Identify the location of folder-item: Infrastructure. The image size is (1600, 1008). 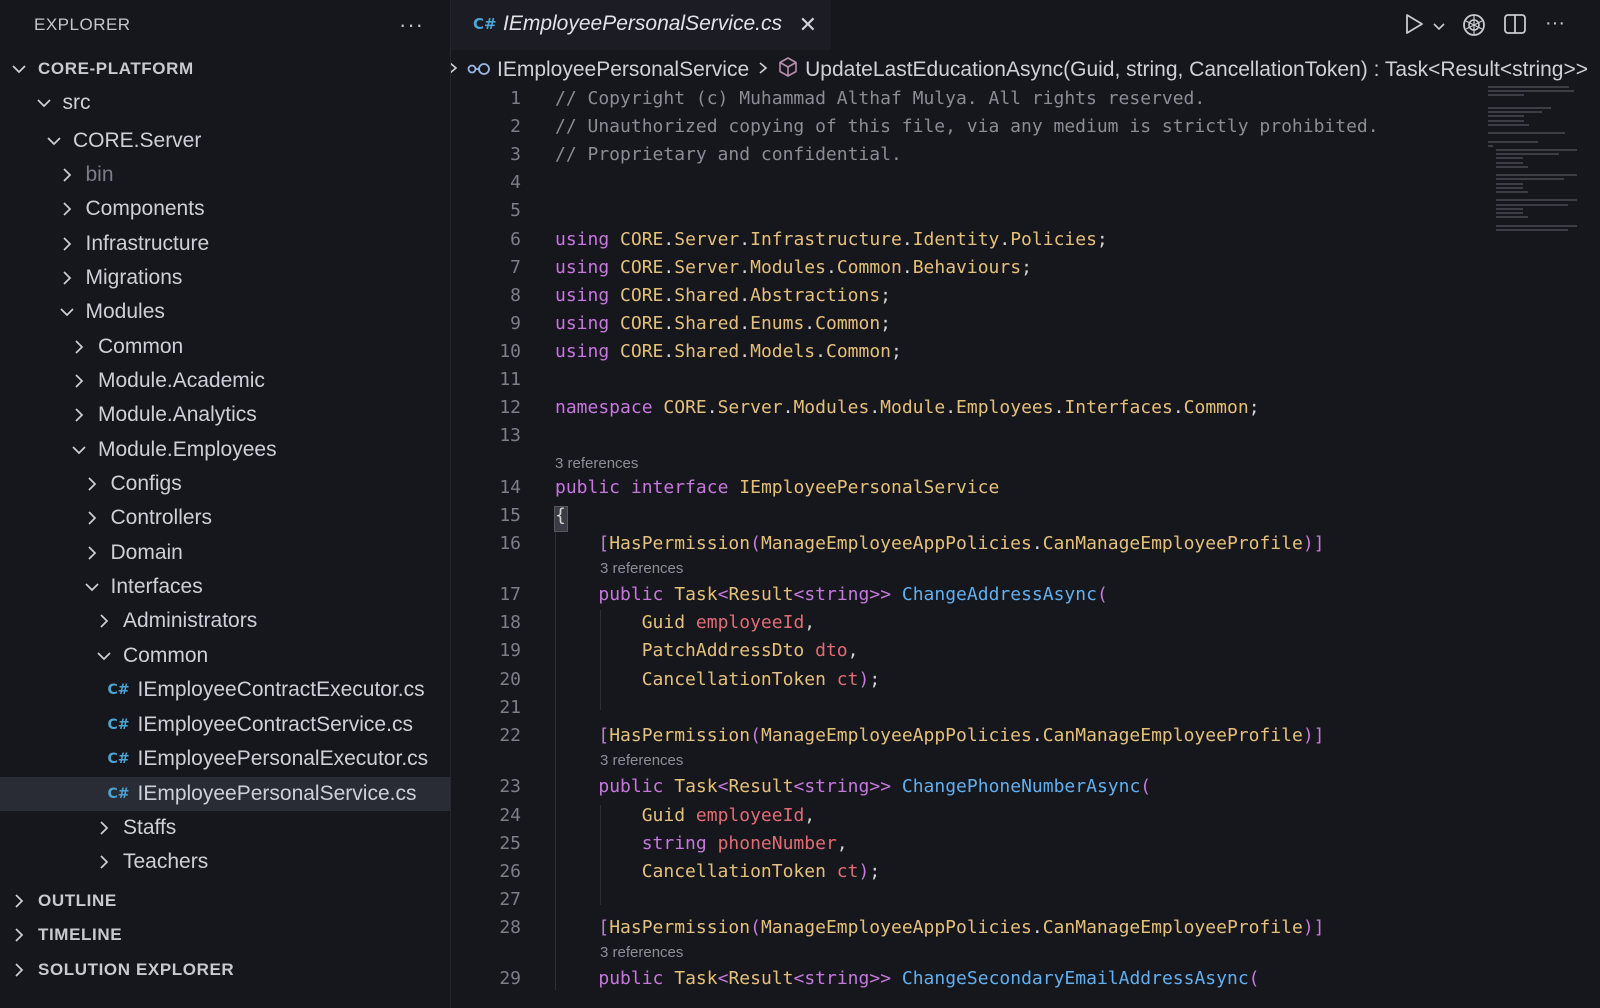
(225, 244).